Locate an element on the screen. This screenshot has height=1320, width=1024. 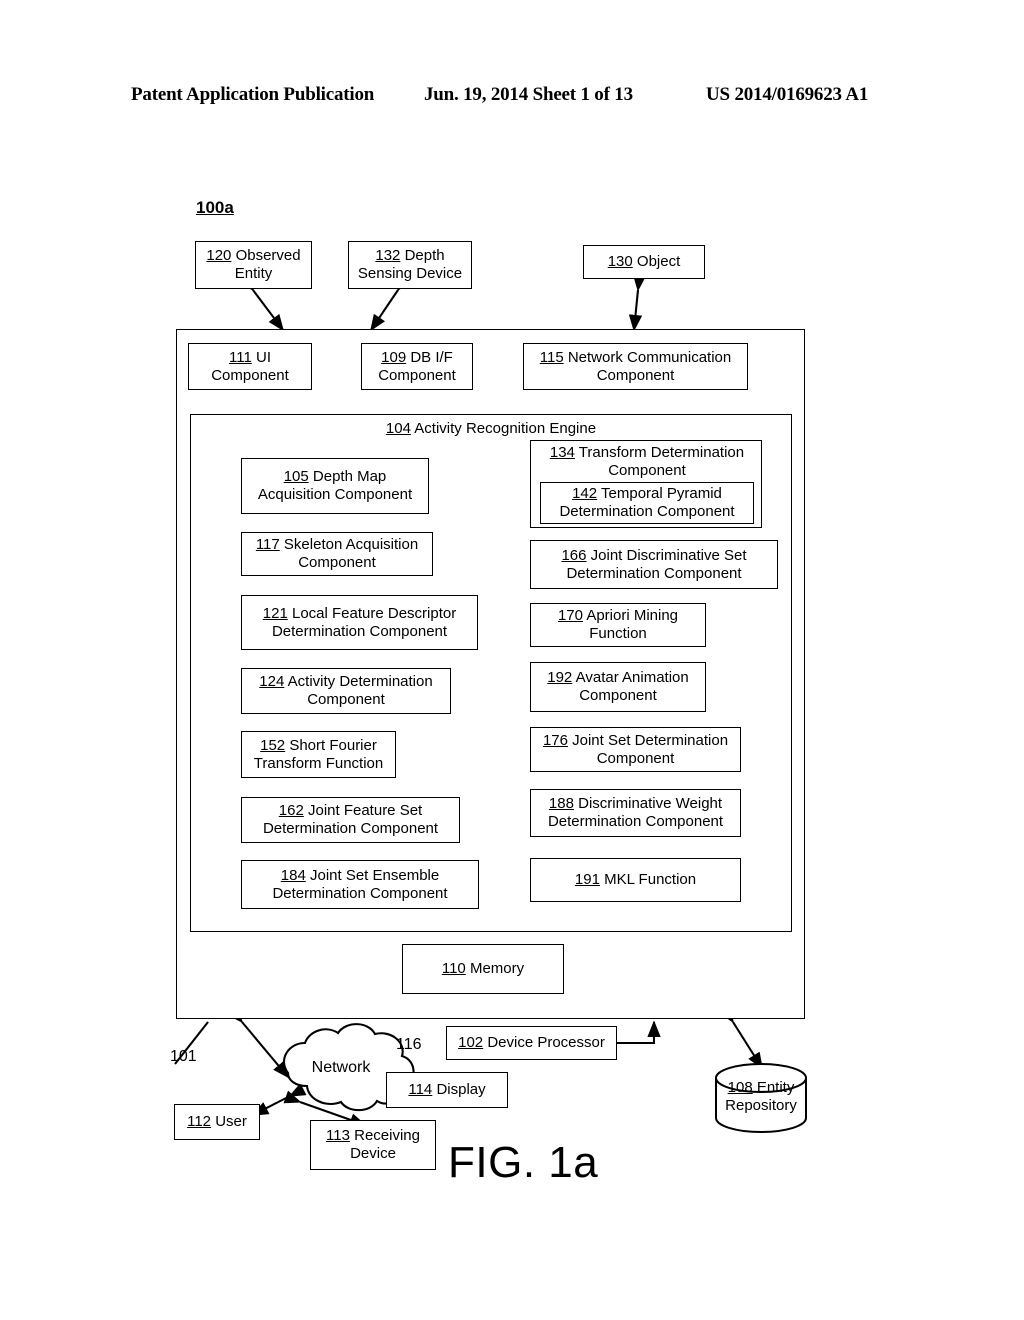
box-display: 114 Display is located at coordinates (447, 1090).